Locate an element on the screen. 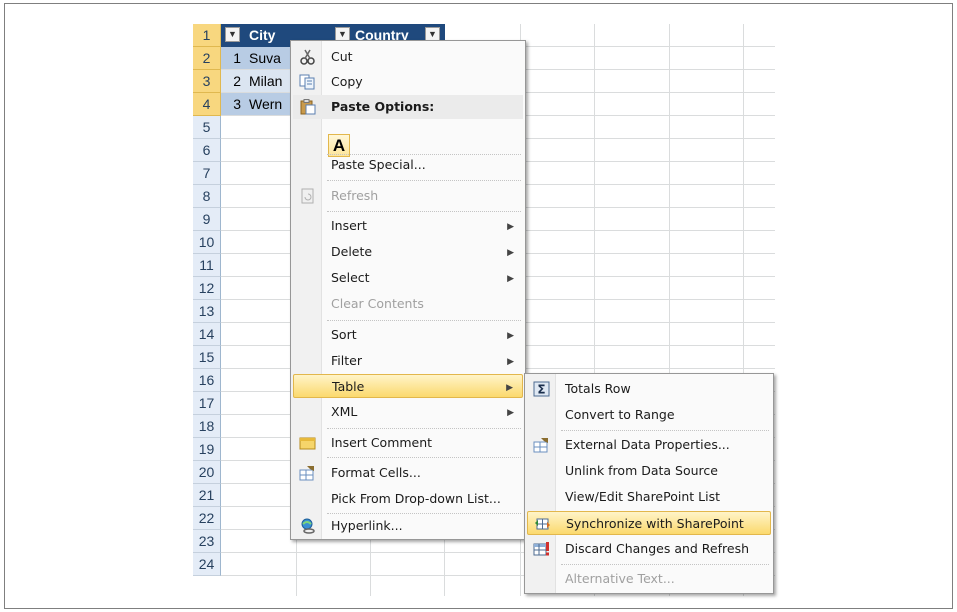 This screenshot has height=612, width=957. row-header: 2 is located at coordinates (207, 58).